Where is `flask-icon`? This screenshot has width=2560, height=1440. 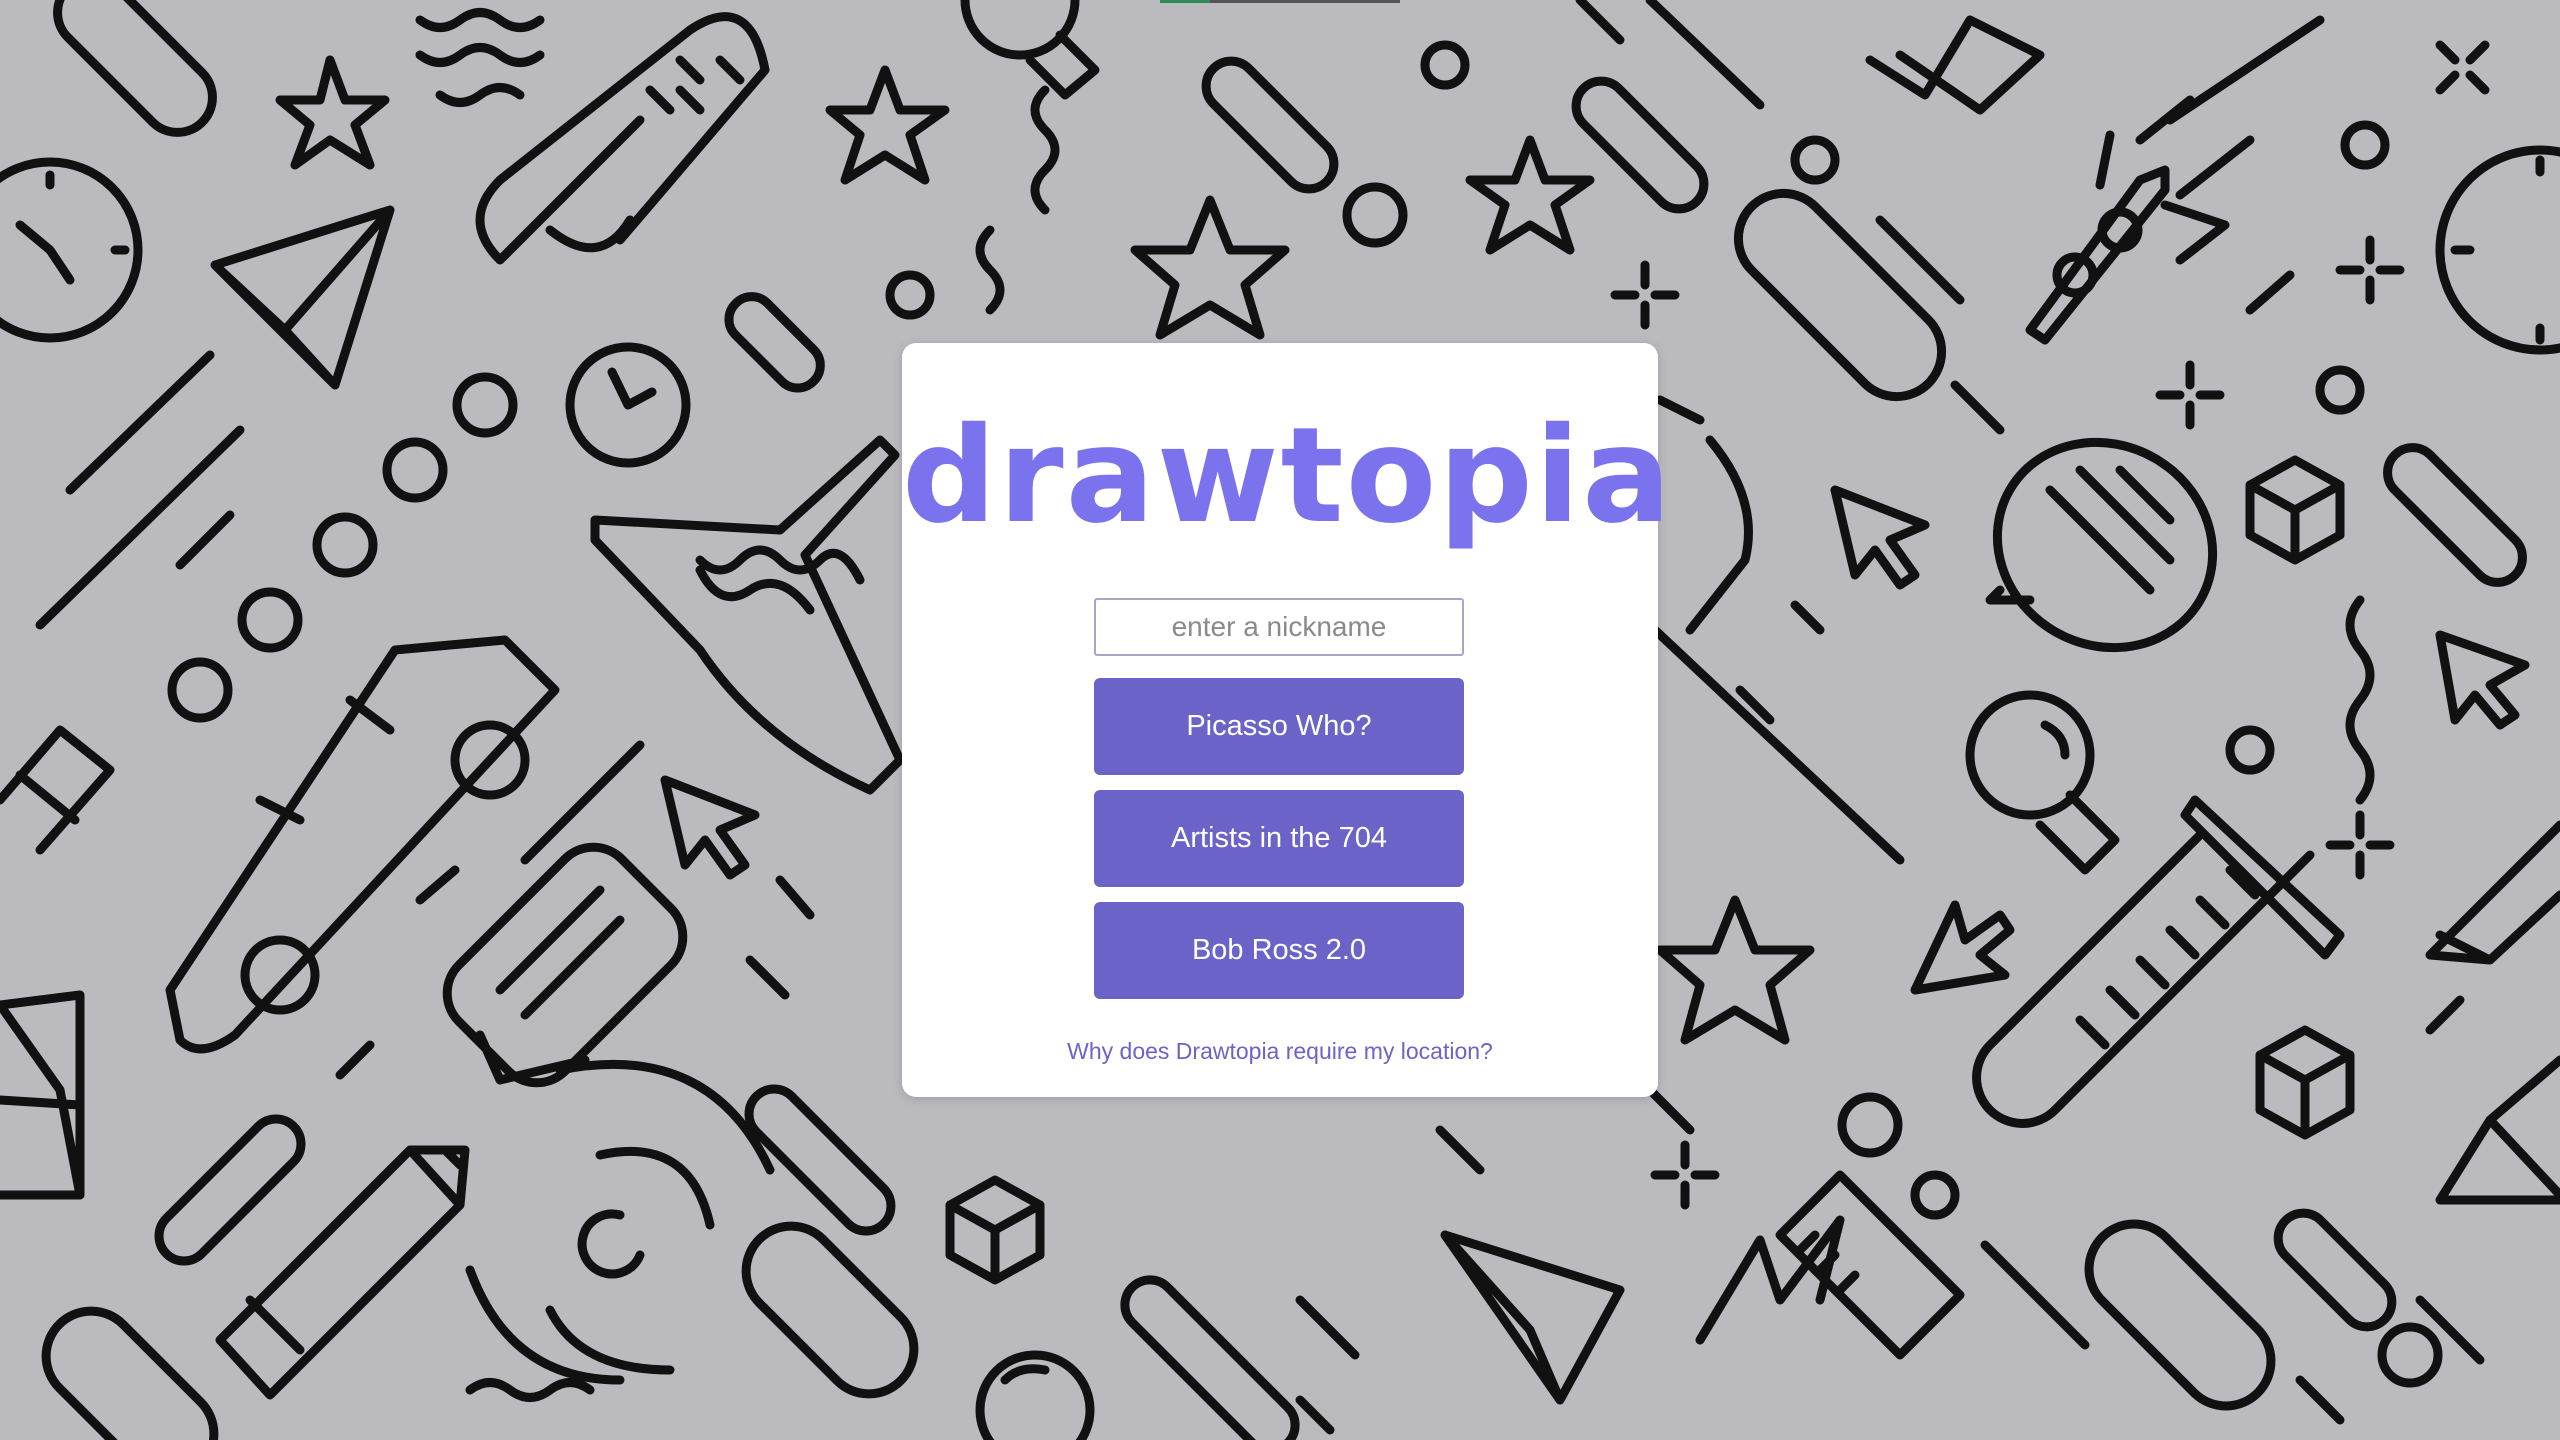
flask-icon is located at coordinates (747, 615).